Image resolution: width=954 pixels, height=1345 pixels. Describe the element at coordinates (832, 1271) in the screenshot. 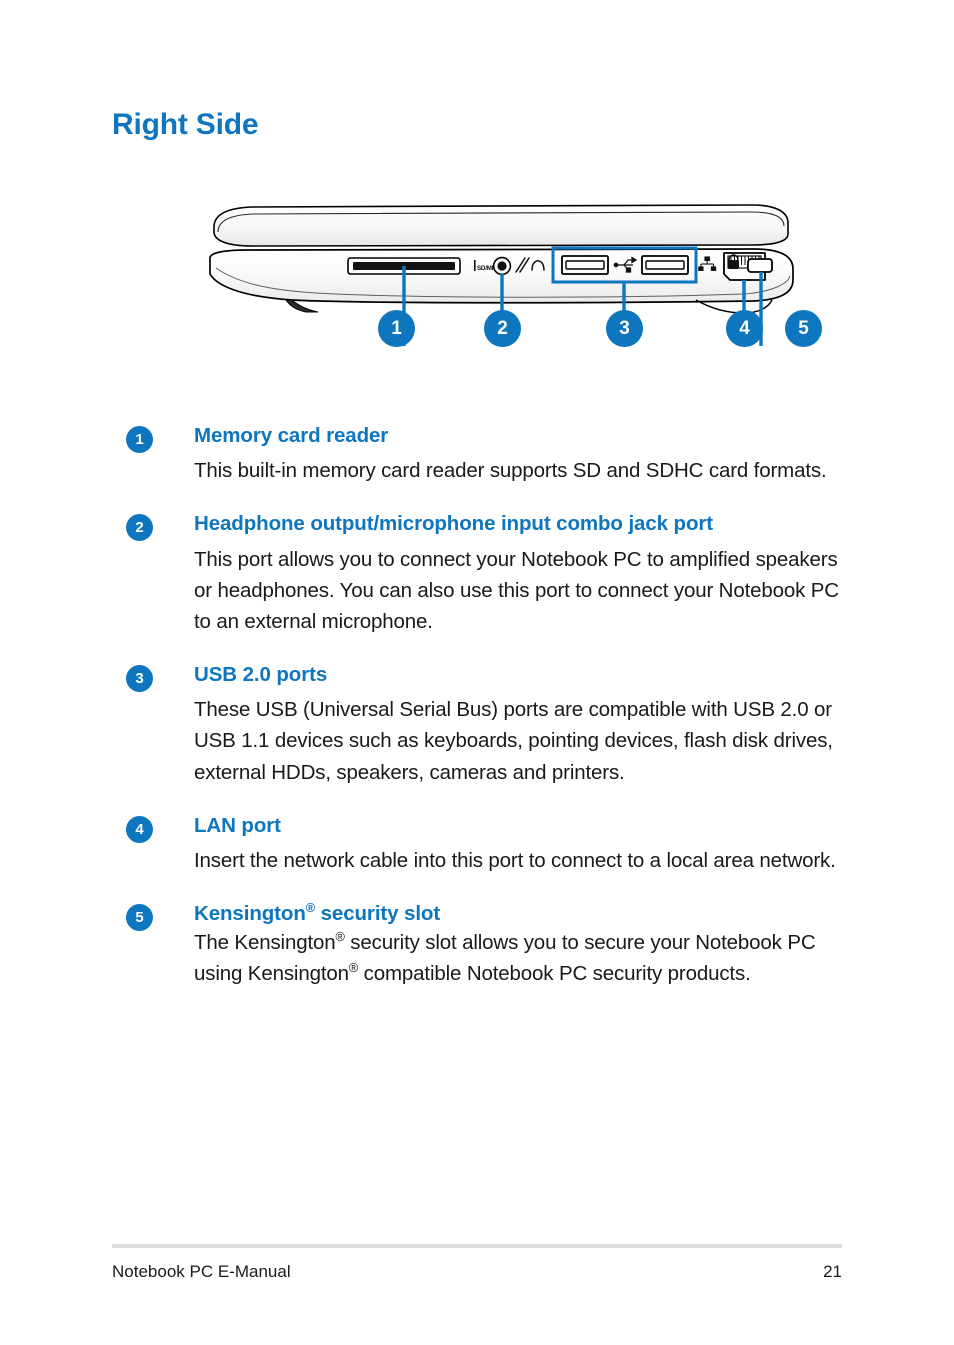

I see `footer-page-number: 21` at that location.